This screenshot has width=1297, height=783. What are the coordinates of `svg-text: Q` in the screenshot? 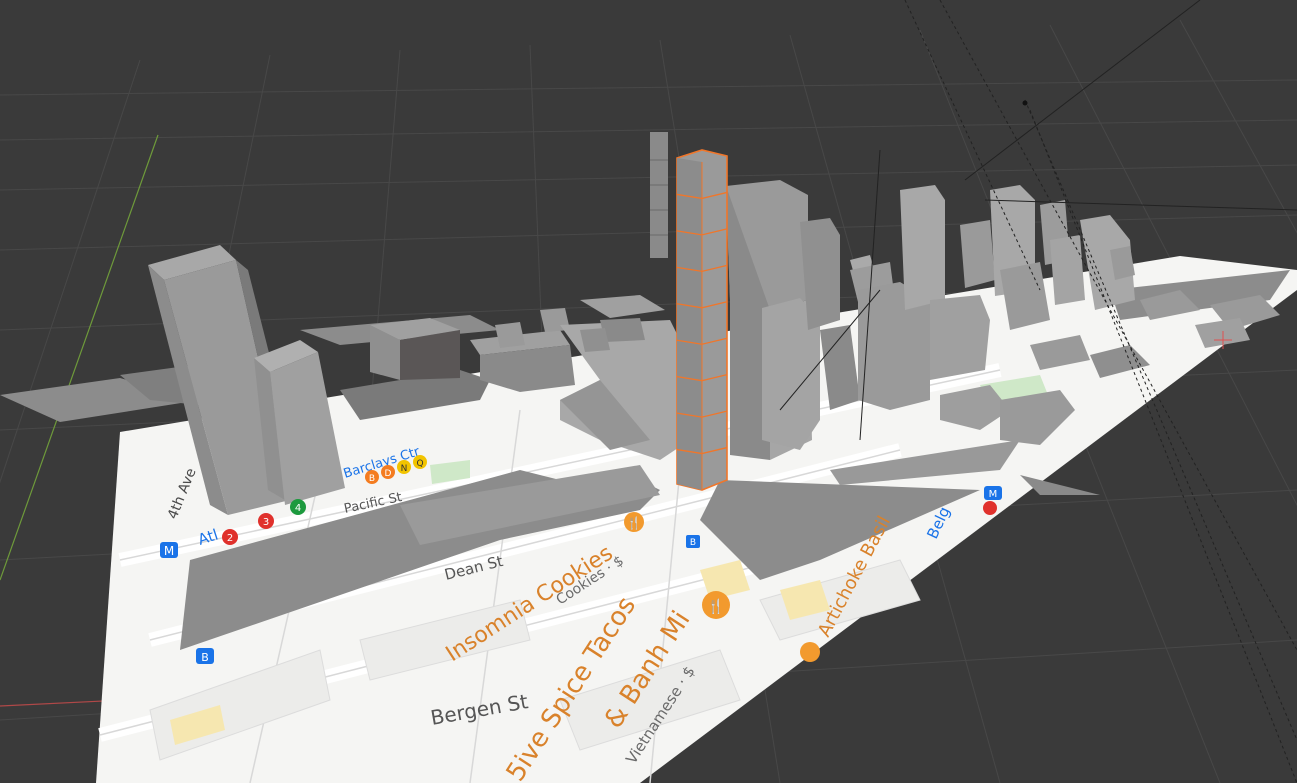 It's located at (419, 464).